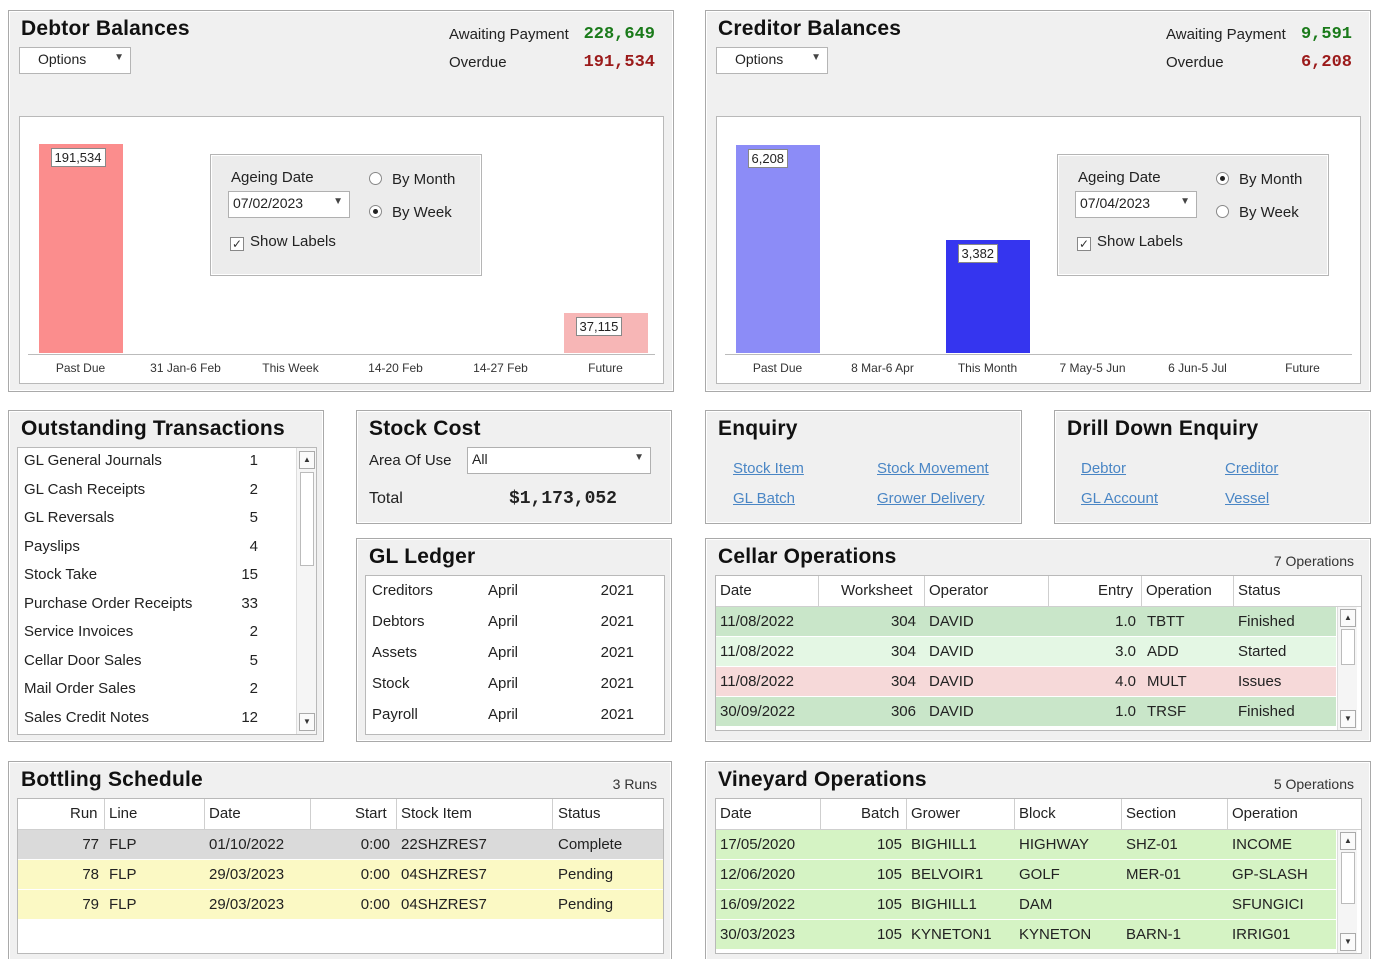 The width and height of the screenshot is (1374, 959). I want to click on gl-ledger-row: Payroll April 2021, so click(515, 720).